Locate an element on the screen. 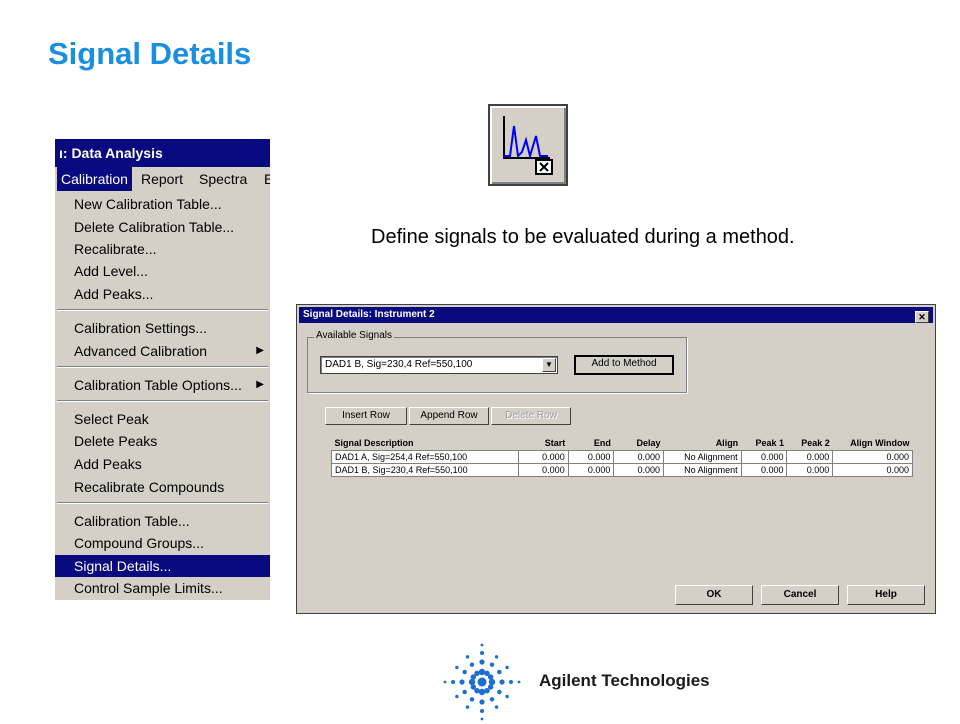  menubar-spectra: Spectra is located at coordinates (223, 179).